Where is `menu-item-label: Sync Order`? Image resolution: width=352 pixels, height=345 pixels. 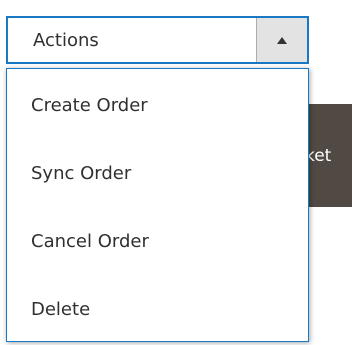 menu-item-label: Sync Order is located at coordinates (81, 173).